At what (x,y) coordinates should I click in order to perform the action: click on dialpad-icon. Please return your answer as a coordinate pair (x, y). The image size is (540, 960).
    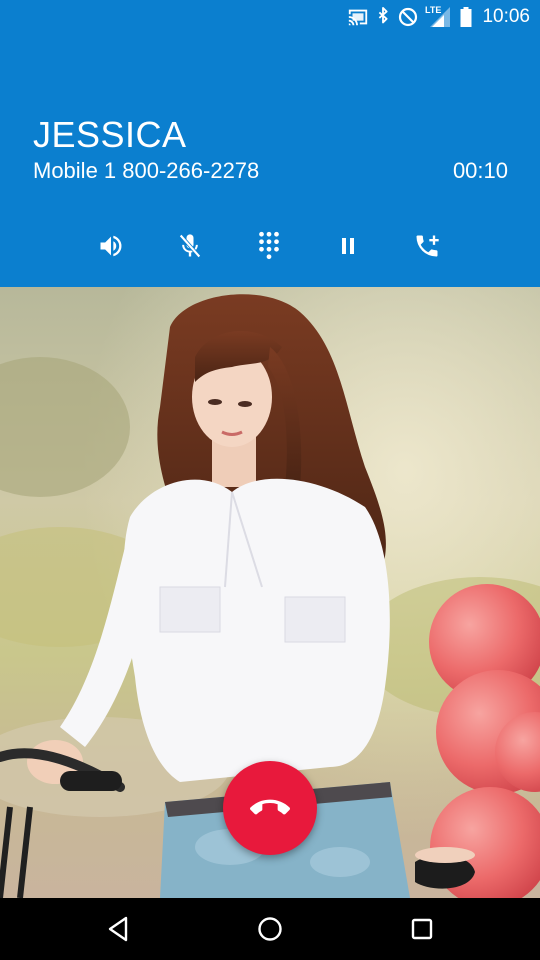
    Looking at the image, I should click on (269, 245).